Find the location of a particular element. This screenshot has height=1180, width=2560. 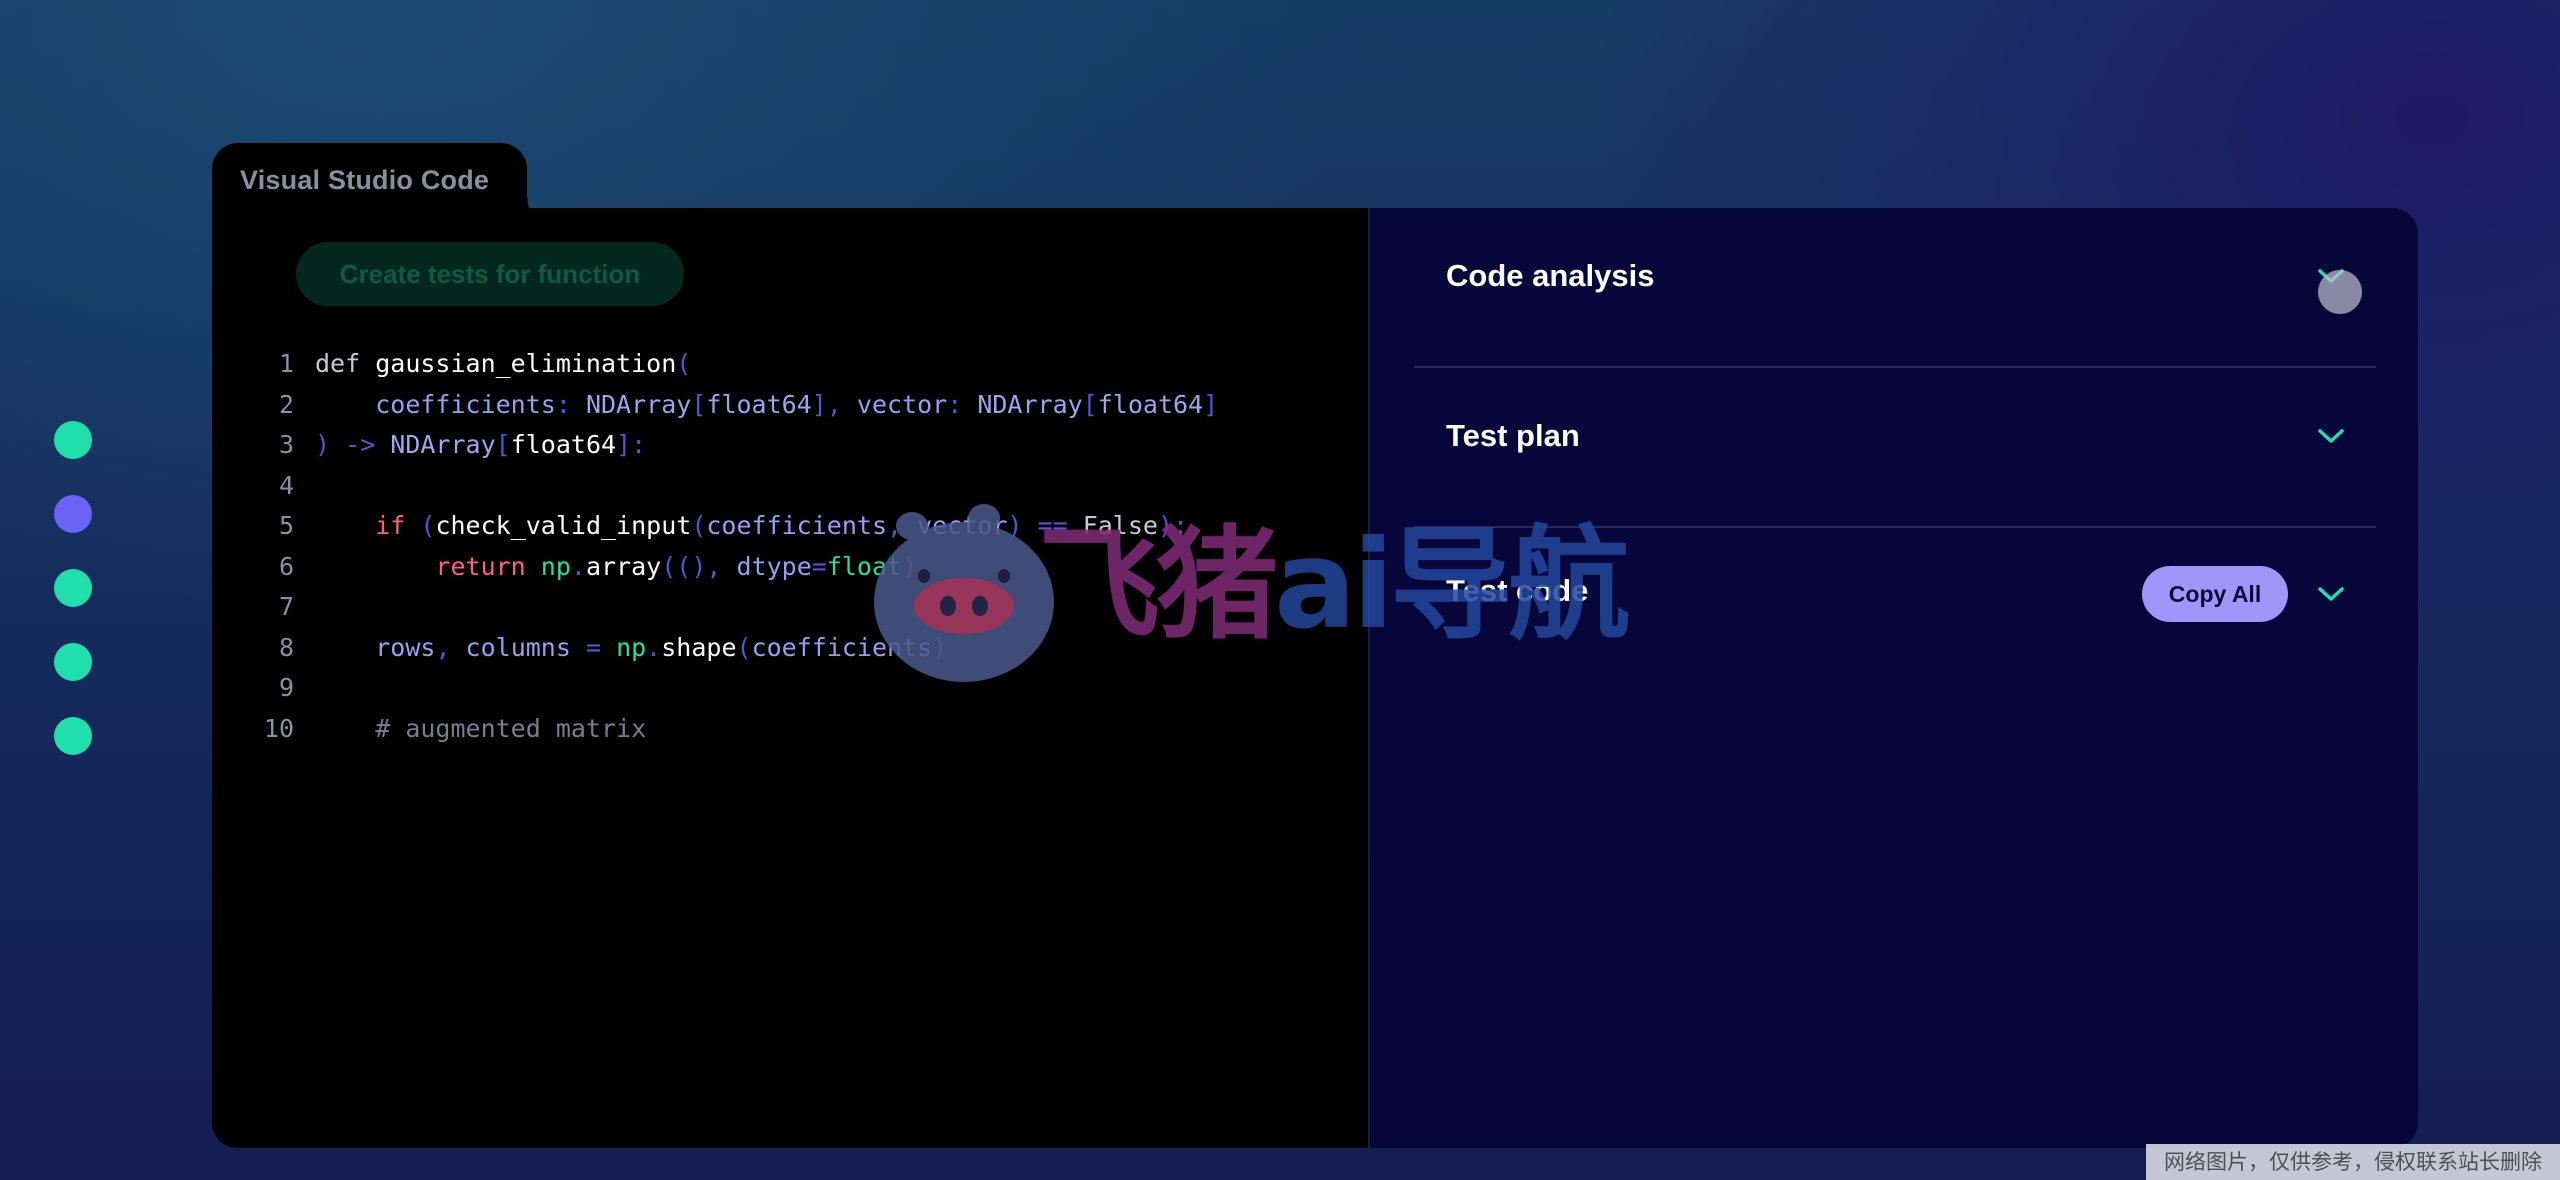

section-title: Code analysis is located at coordinates (1550, 275).